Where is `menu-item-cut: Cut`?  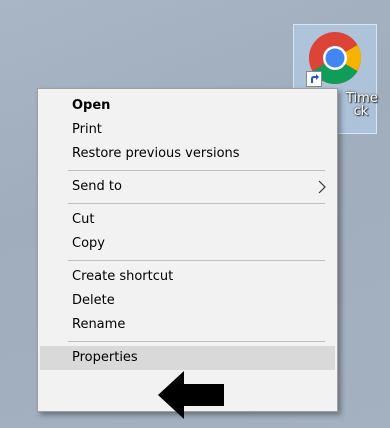
menu-item-cut: Cut is located at coordinates (187, 220).